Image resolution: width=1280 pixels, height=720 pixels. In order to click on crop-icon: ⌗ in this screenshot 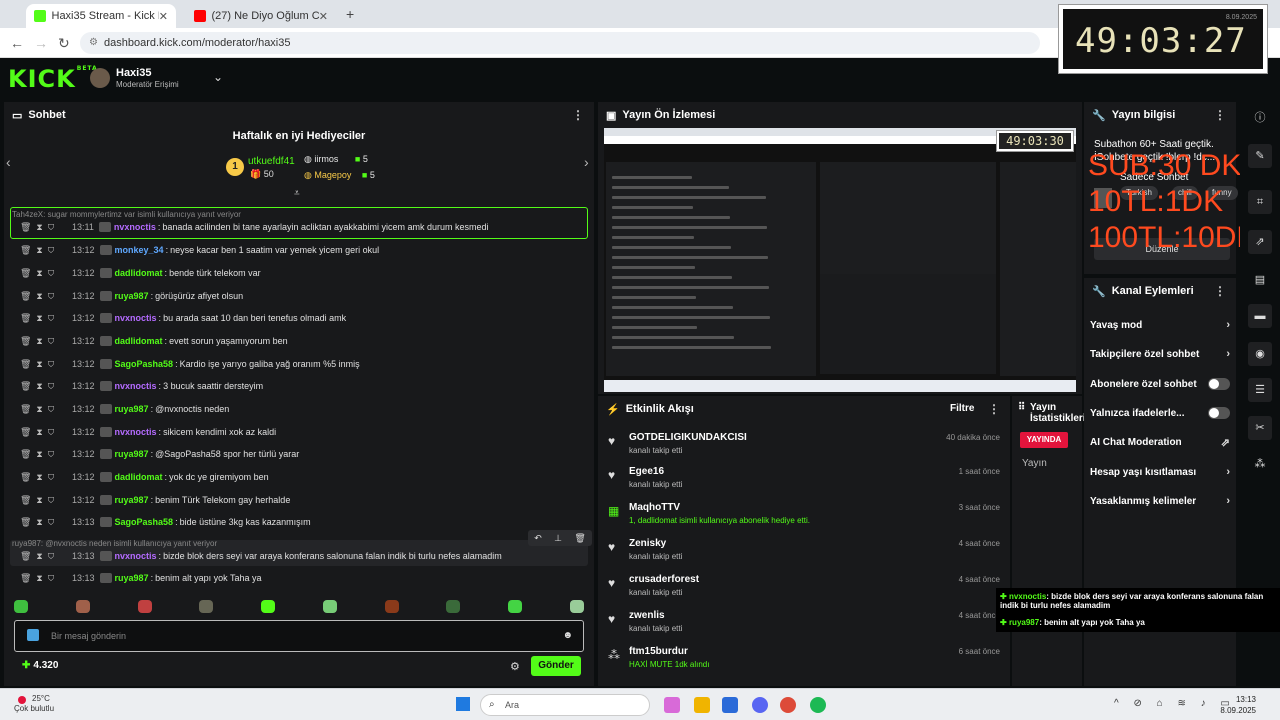, I will do `click(1260, 202)`.